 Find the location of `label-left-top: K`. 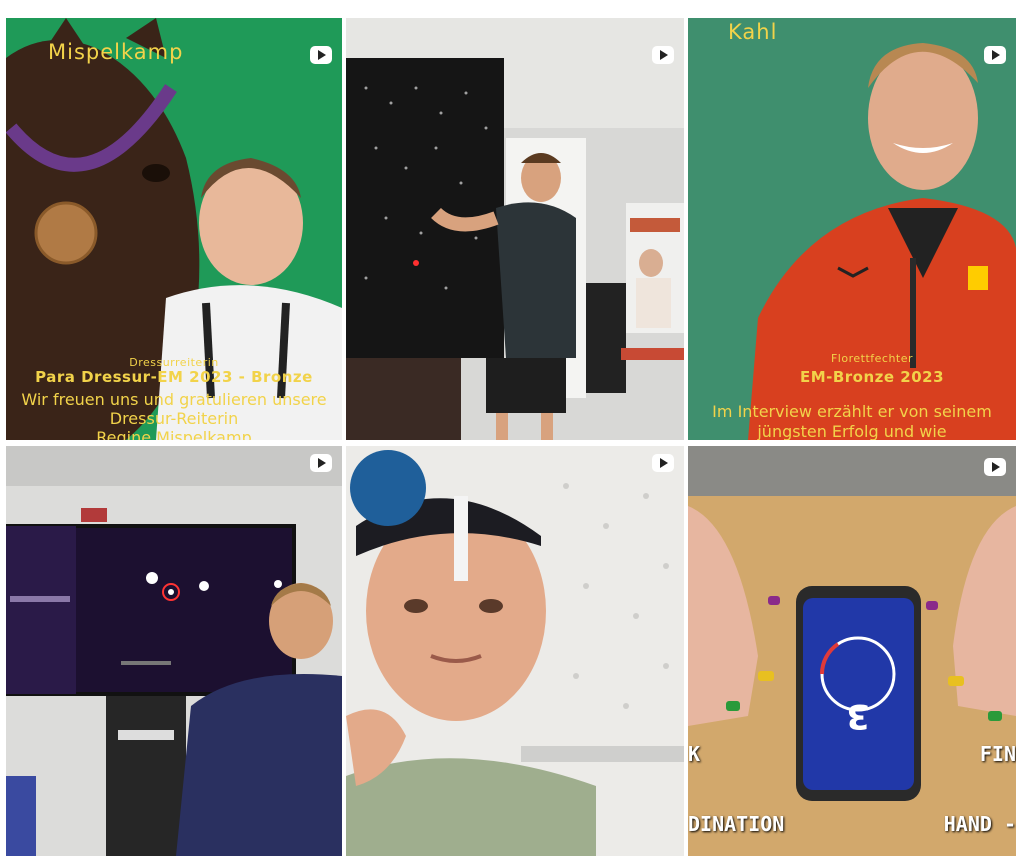

label-left-top: K is located at coordinates (694, 754).